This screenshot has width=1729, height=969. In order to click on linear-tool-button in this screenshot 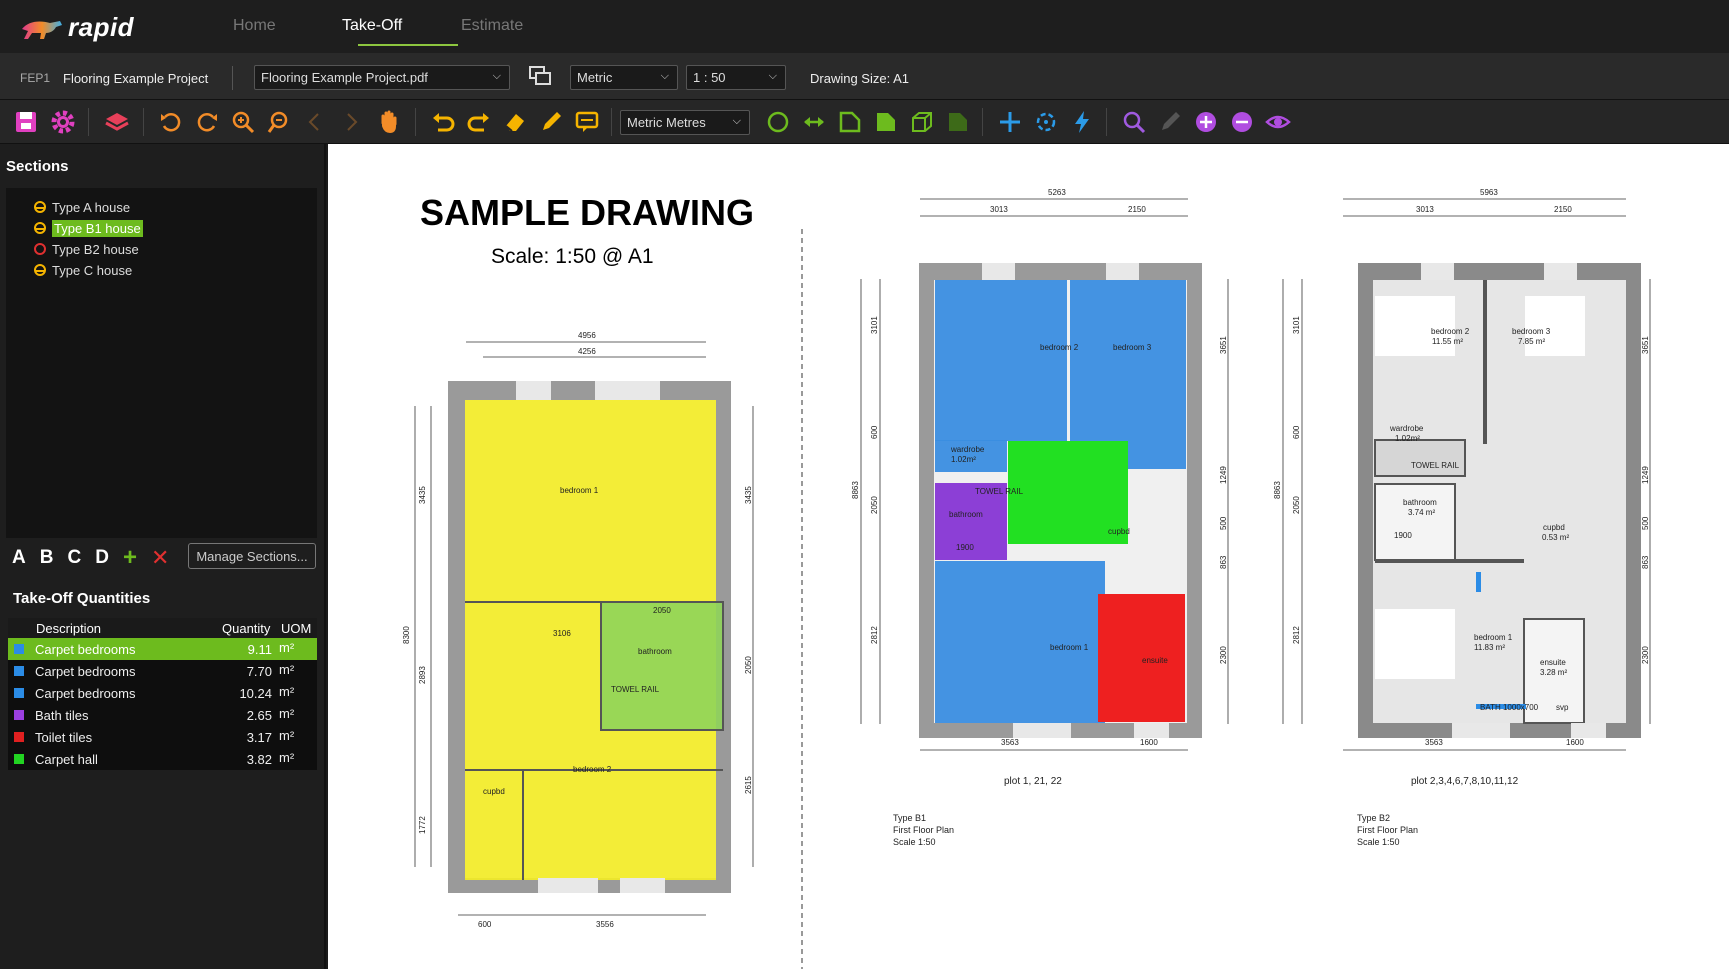, I will do `click(814, 122)`.